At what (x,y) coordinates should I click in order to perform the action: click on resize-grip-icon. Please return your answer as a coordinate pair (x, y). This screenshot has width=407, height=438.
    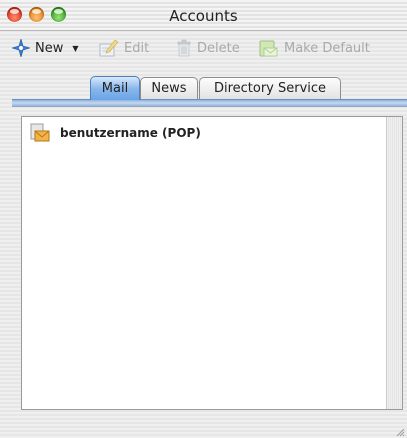
    Looking at the image, I should click on (400, 431).